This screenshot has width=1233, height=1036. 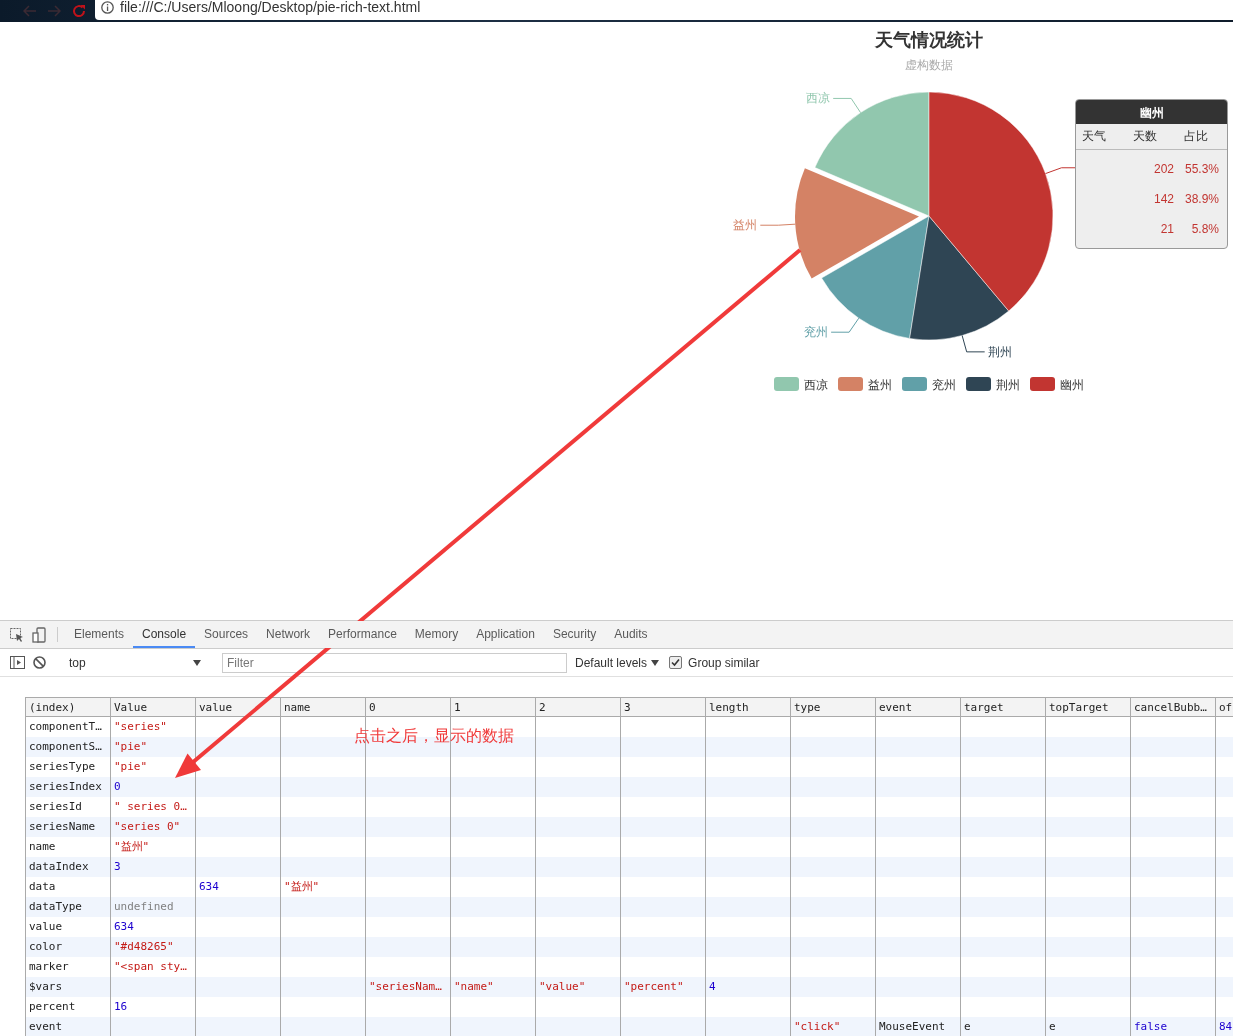 What do you see at coordinates (816, 385) in the screenshot?
I see `legend-label: 西凉` at bounding box center [816, 385].